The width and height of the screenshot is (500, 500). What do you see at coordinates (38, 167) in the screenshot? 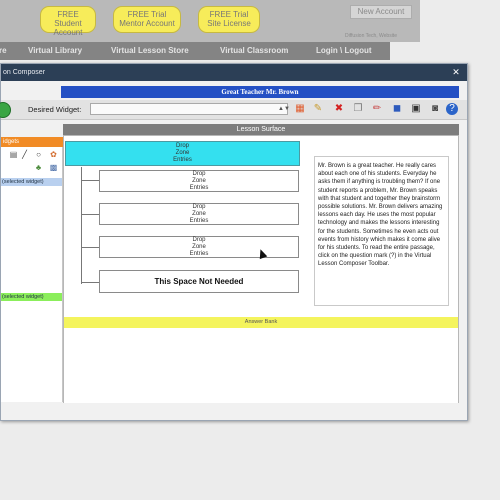
I see `tree-icon: ♣` at bounding box center [38, 167].